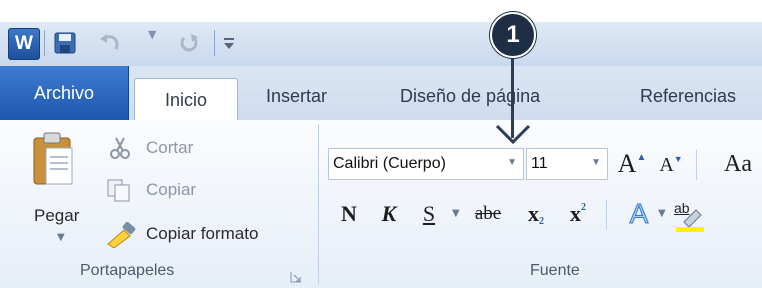  Describe the element at coordinates (641, 157) in the screenshot. I see `increase-icon: ▲` at that location.